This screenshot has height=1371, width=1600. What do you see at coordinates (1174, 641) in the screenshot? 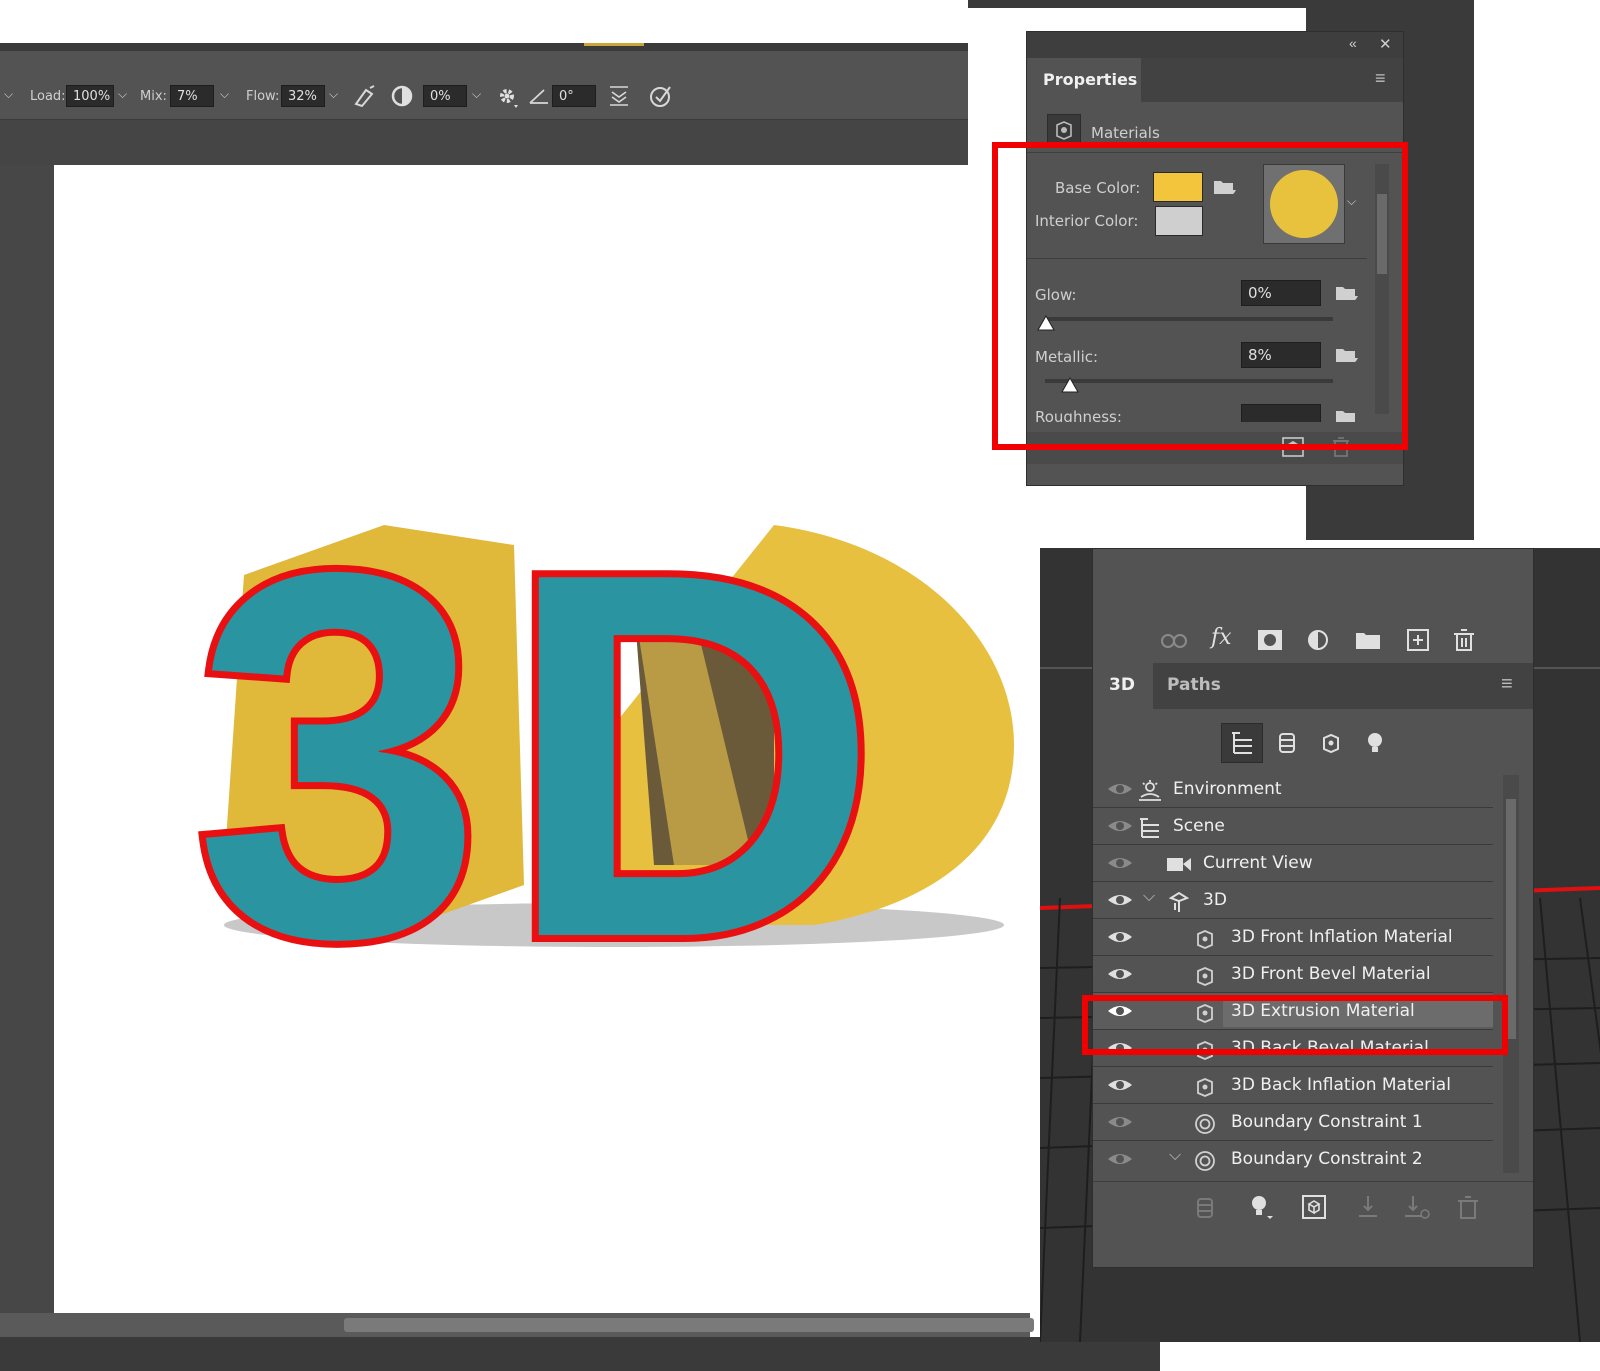
I see `link-icon` at bounding box center [1174, 641].